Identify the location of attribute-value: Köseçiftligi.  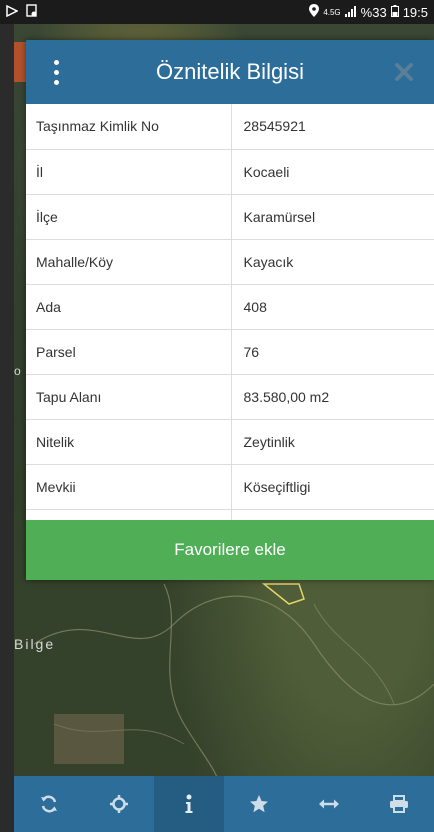
(332, 487).